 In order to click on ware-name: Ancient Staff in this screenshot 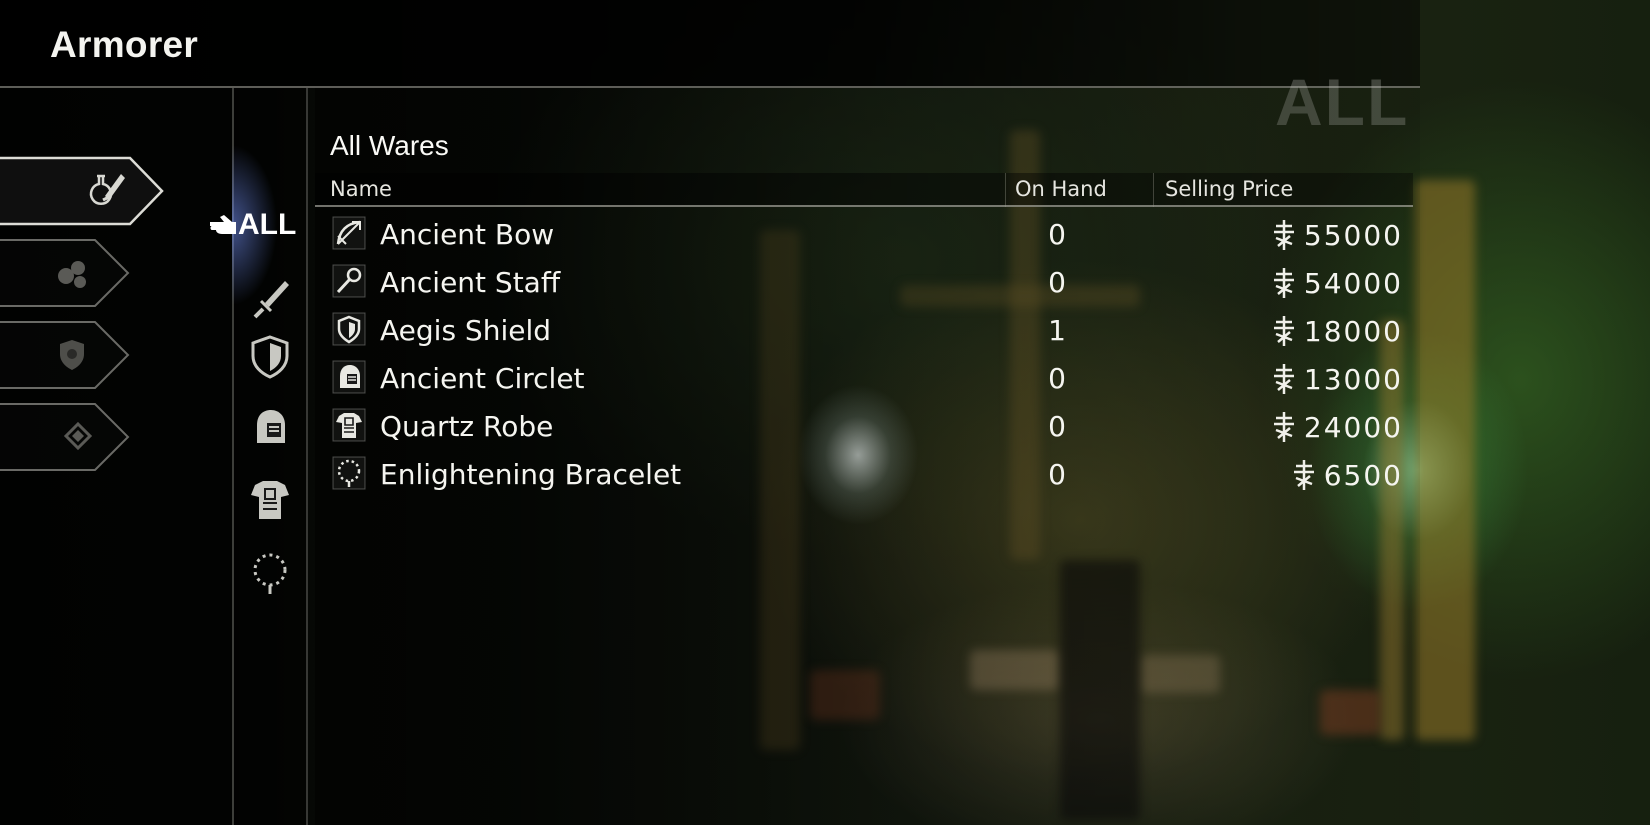, I will do `click(470, 282)`.